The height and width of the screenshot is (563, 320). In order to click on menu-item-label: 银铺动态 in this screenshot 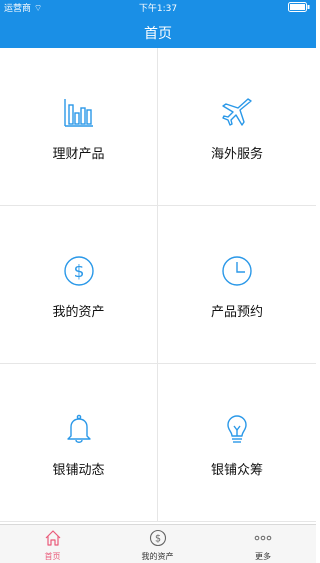, I will do `click(78, 470)`.